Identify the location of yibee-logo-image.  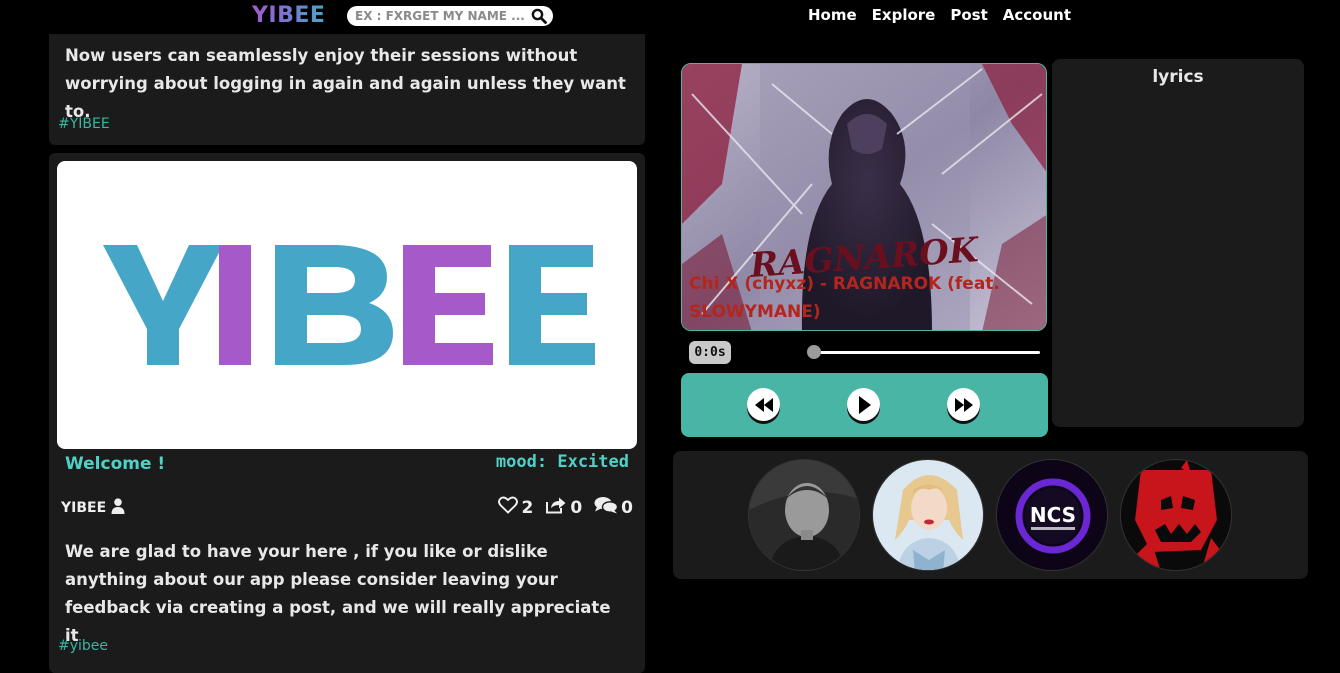
(349, 305).